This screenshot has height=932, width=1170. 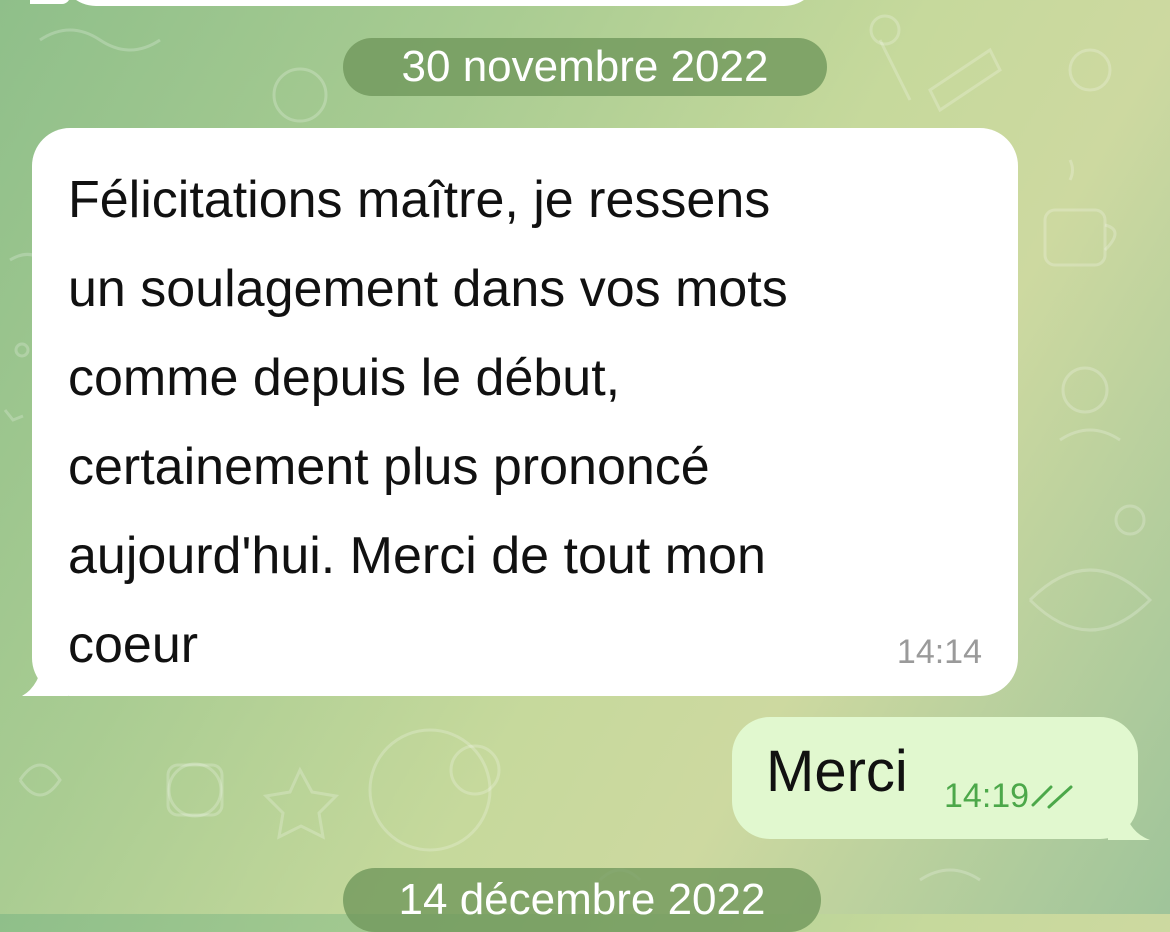 I want to click on previous-message-bubble-edge, so click(x=440, y=3).